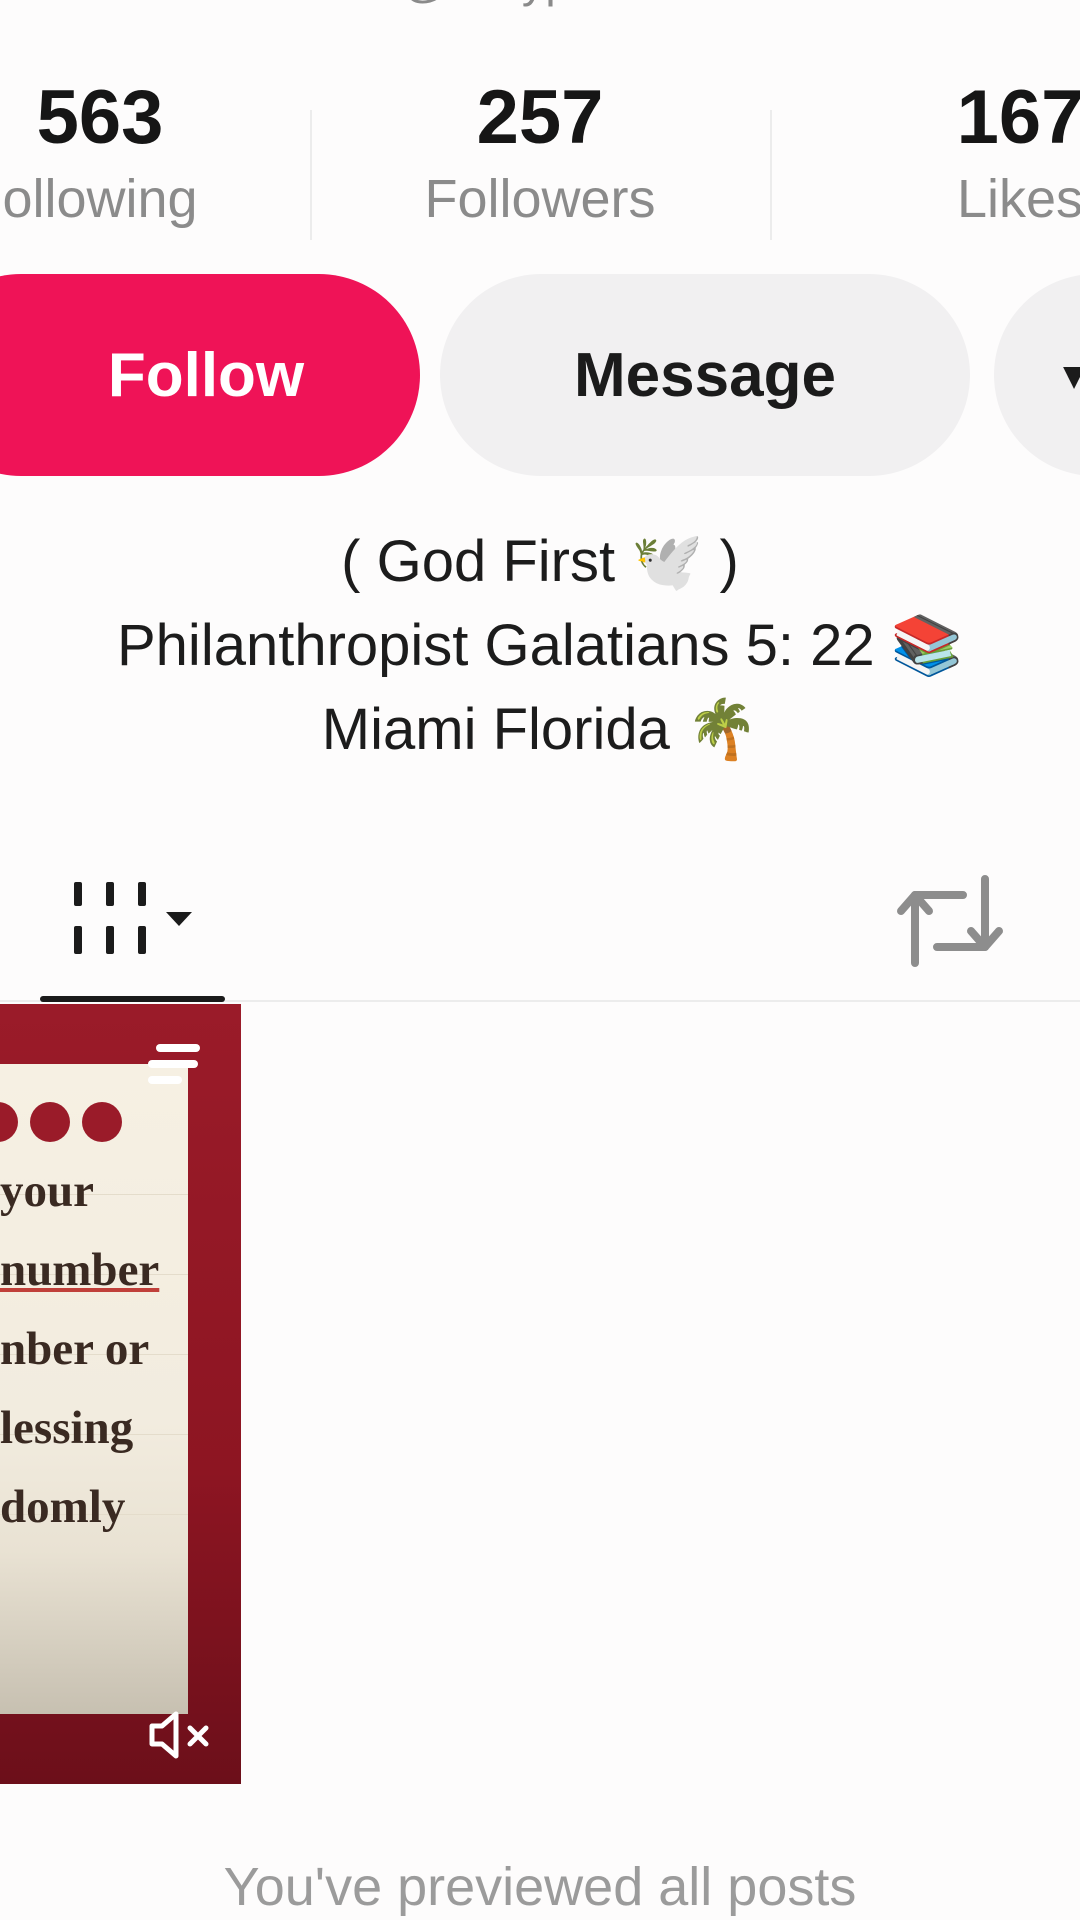 Image resolution: width=1080 pixels, height=1920 pixels. What do you see at coordinates (540, 117) in the screenshot?
I see `followers-count: 257` at bounding box center [540, 117].